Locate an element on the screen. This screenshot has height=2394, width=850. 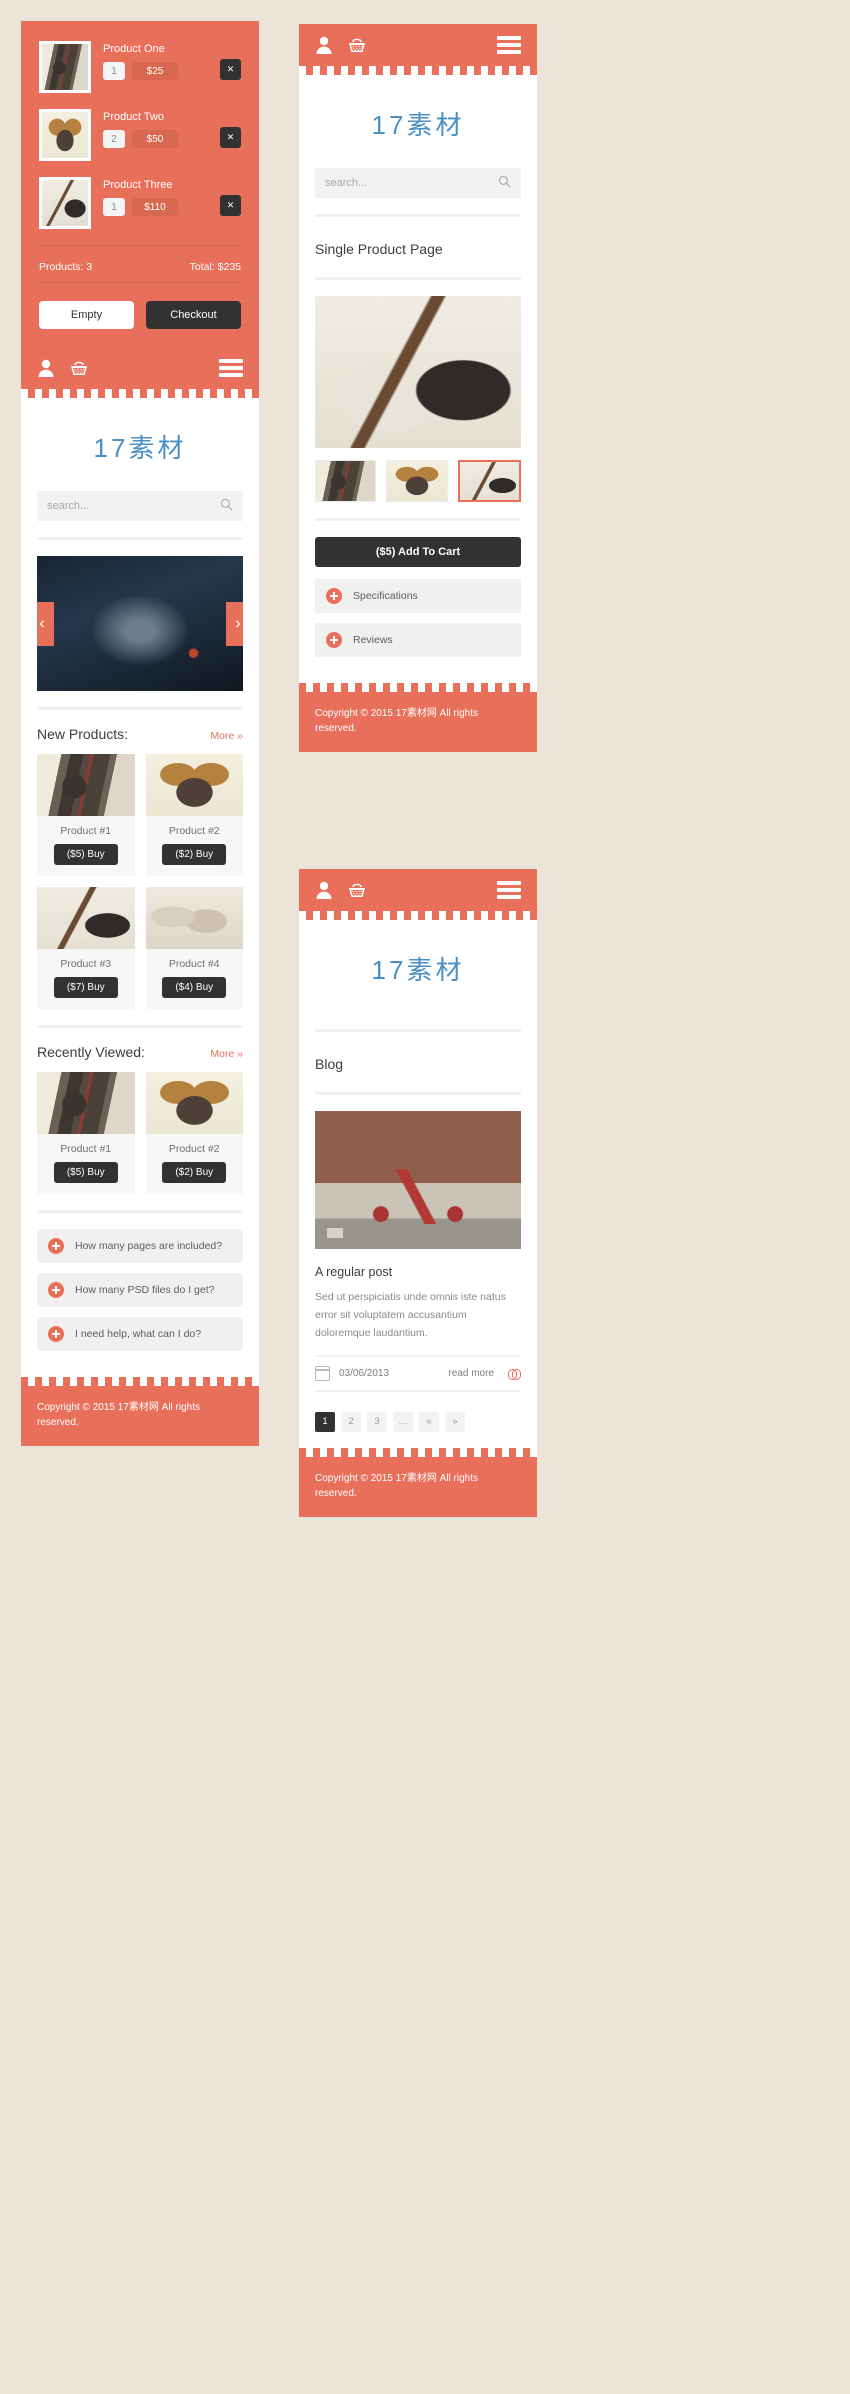
tab-label: Specifications is located at coordinates (385, 596).